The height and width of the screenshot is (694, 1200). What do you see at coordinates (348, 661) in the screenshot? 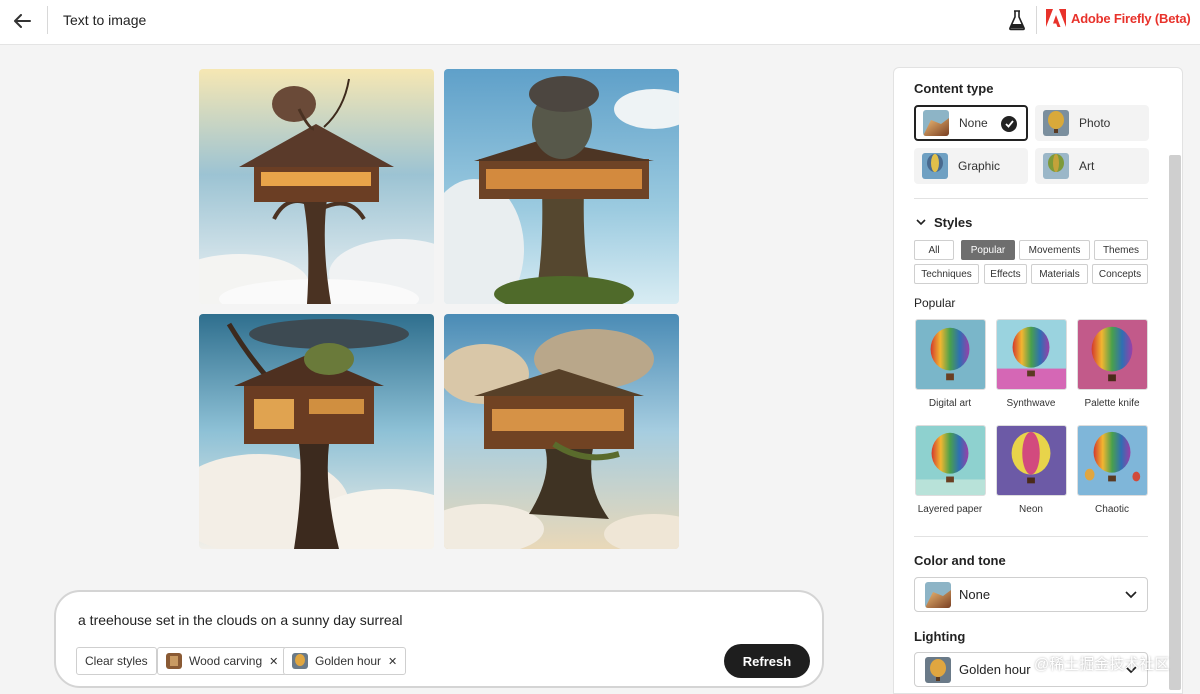
I see `chip-label: Golden hour` at bounding box center [348, 661].